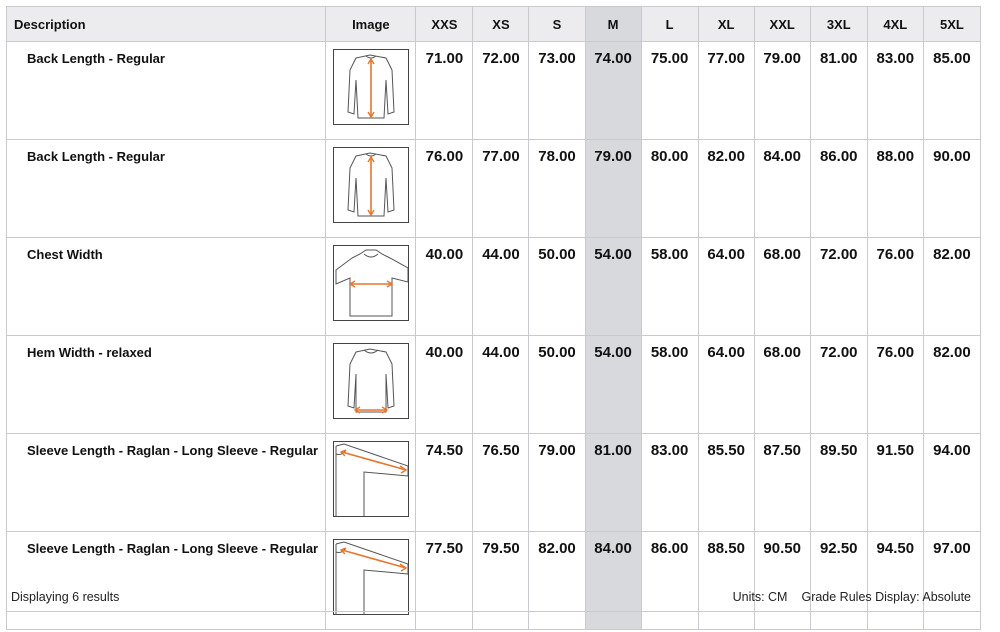 The image size is (1000, 632). What do you see at coordinates (557, 482) in the screenshot?
I see `value-cell-s: 79.00` at bounding box center [557, 482].